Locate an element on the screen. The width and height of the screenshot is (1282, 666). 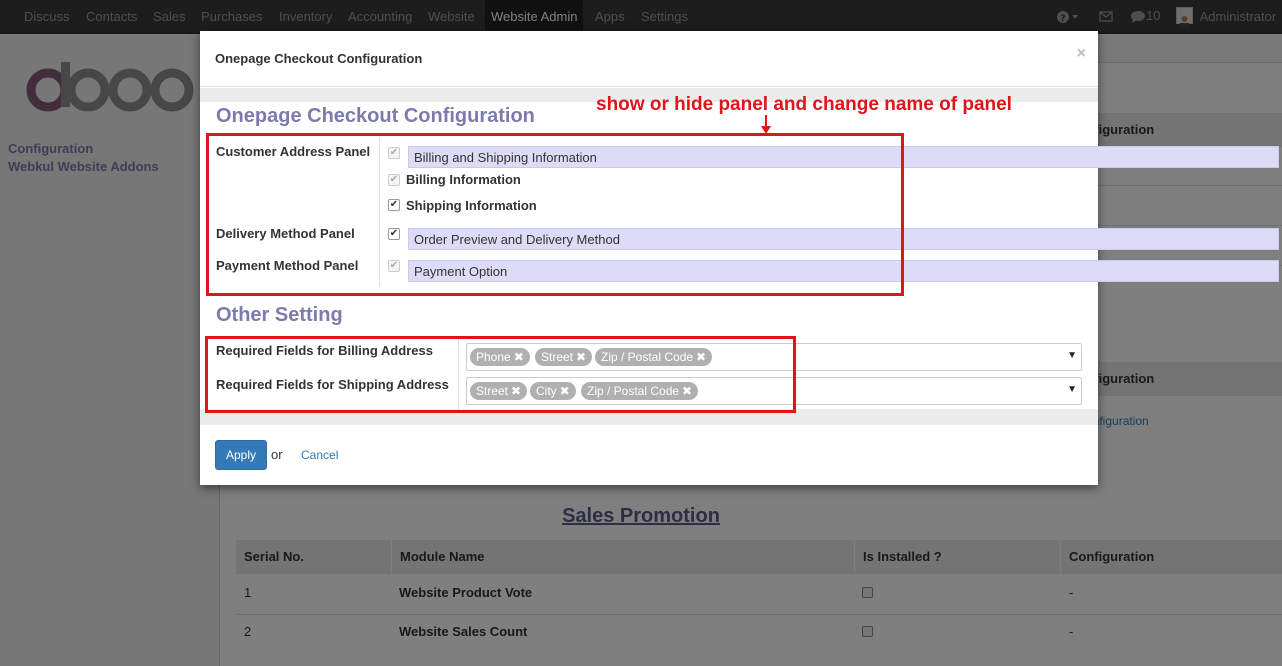
close-icon: × is located at coordinates (1081, 54).